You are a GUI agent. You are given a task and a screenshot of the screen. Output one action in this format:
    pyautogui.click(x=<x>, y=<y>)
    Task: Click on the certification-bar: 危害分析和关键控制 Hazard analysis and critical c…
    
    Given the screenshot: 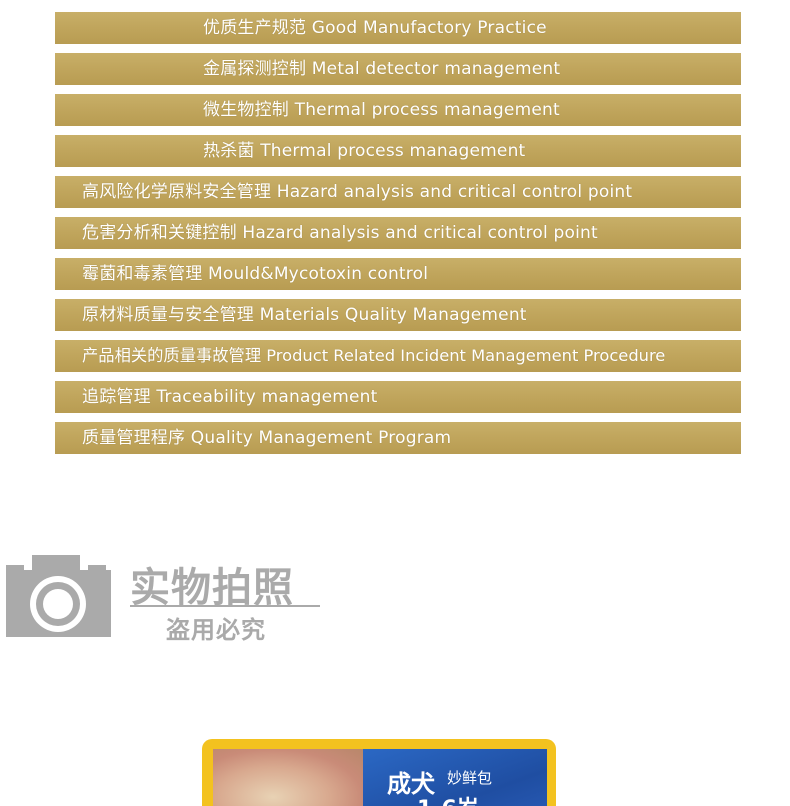 What is the action you would take?
    pyautogui.click(x=398, y=233)
    